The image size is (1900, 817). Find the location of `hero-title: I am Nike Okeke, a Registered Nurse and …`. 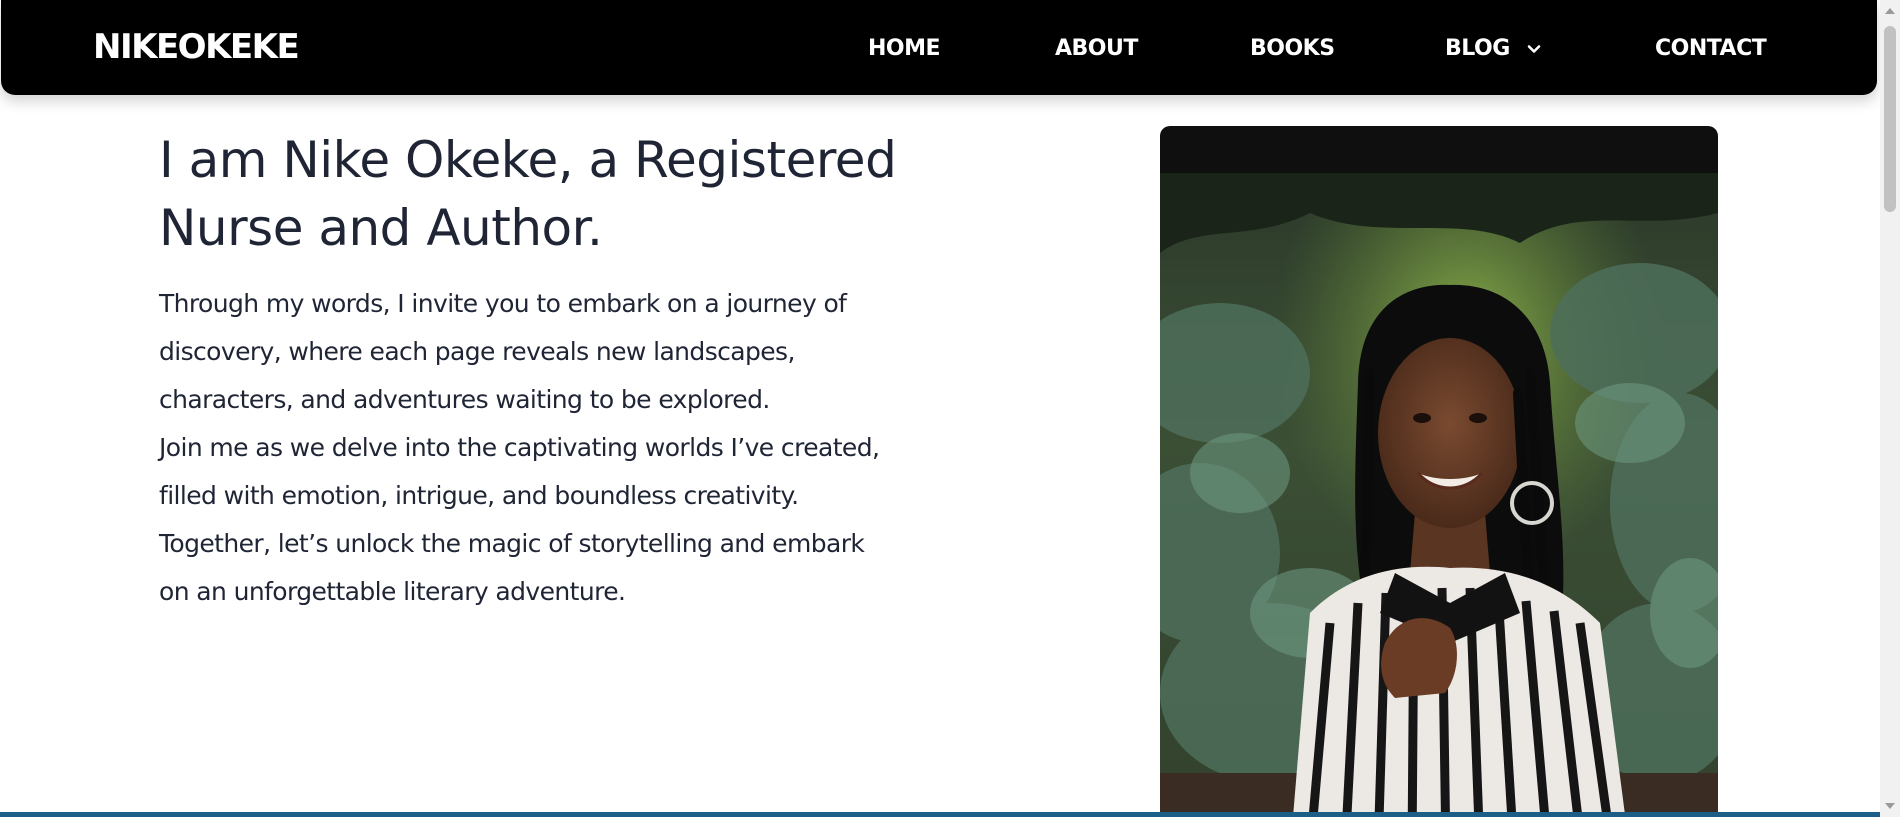

hero-title: I am Nike Okeke, a Registered Nurse and … is located at coordinates (528, 194).